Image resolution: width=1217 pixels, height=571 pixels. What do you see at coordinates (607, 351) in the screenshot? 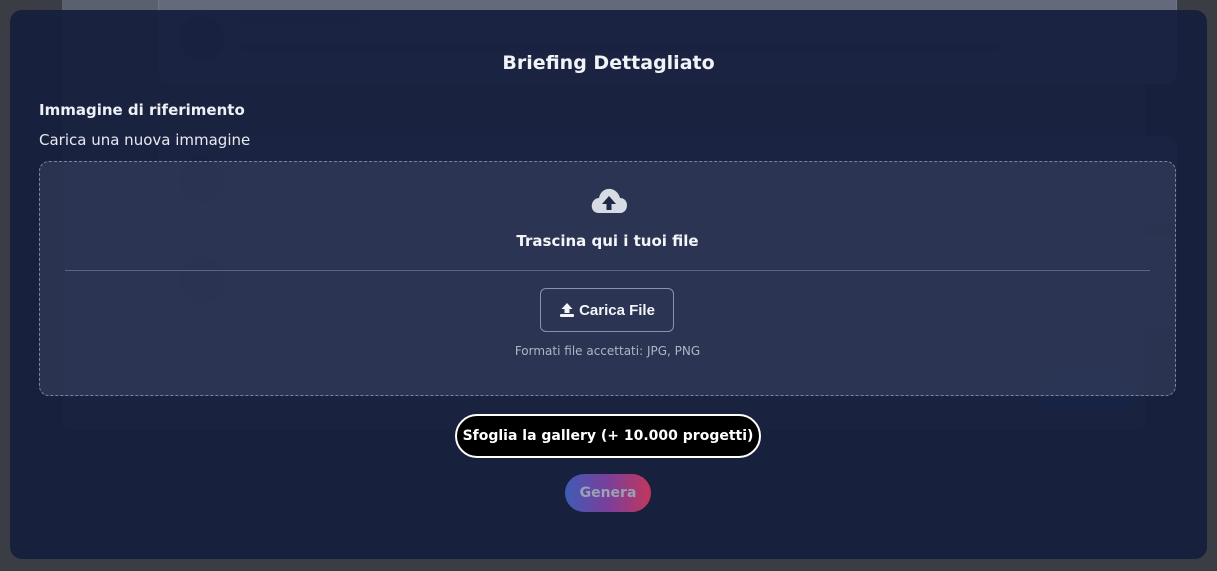
I see `accepted-formats: Formati file accettati: JPG, PNG` at bounding box center [607, 351].